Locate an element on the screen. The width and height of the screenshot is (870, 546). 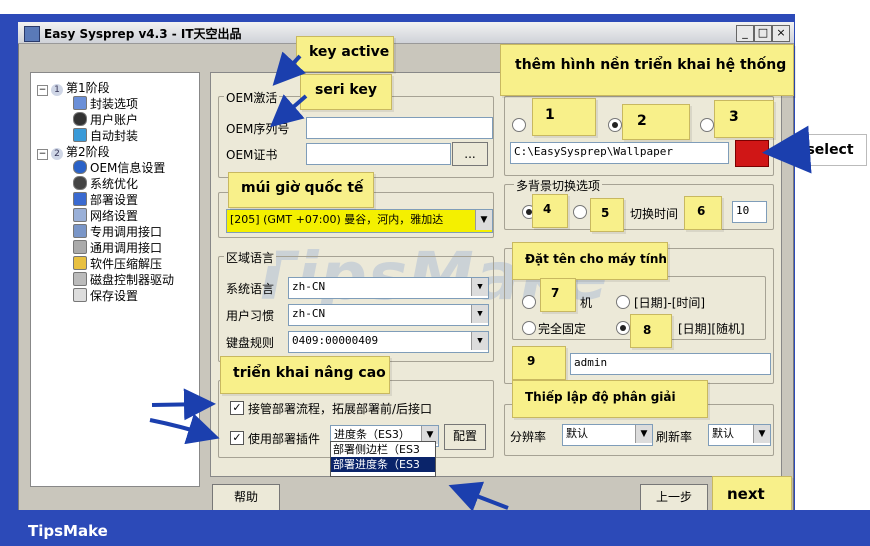
arrow-bottom is located at coordinates (478, 496).